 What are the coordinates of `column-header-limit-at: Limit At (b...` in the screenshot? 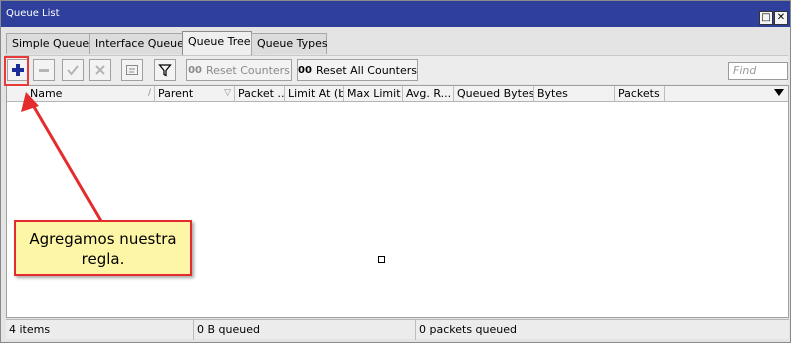 It's located at (314, 93).